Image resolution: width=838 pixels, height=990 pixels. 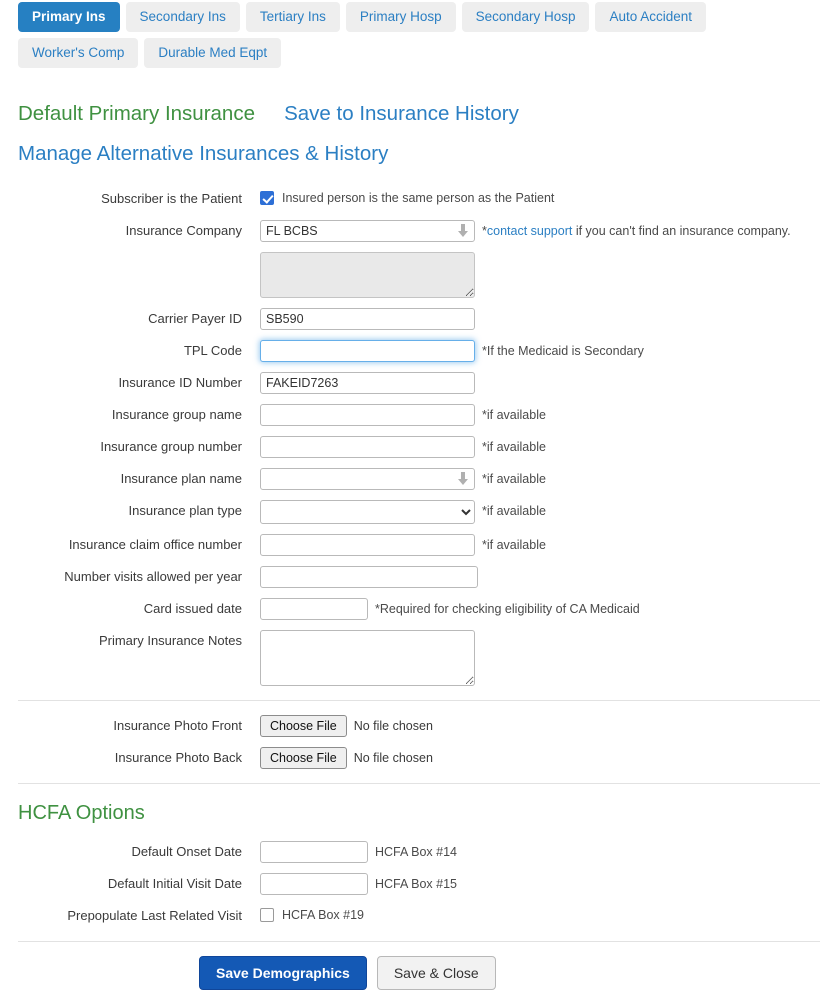 I want to click on row-insurance-group-name: Insurance group name *if available, so click(x=419, y=415).